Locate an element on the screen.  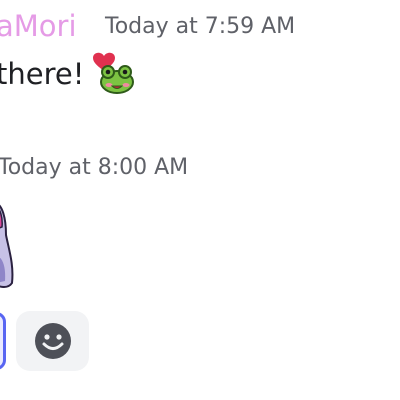
character-sticker-icon is located at coordinates (9, 242).